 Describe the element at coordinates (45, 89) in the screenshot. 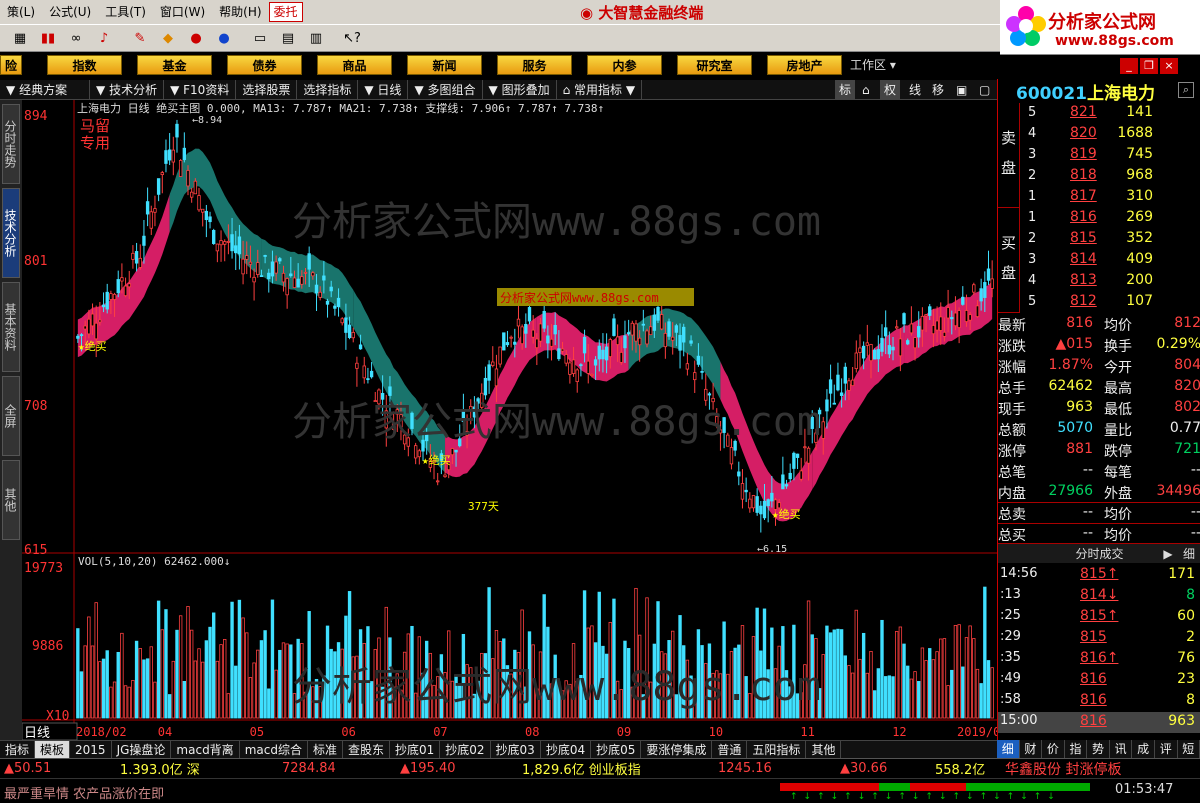

I see `submenu-classic-scheme: ▼ 经典方案` at that location.